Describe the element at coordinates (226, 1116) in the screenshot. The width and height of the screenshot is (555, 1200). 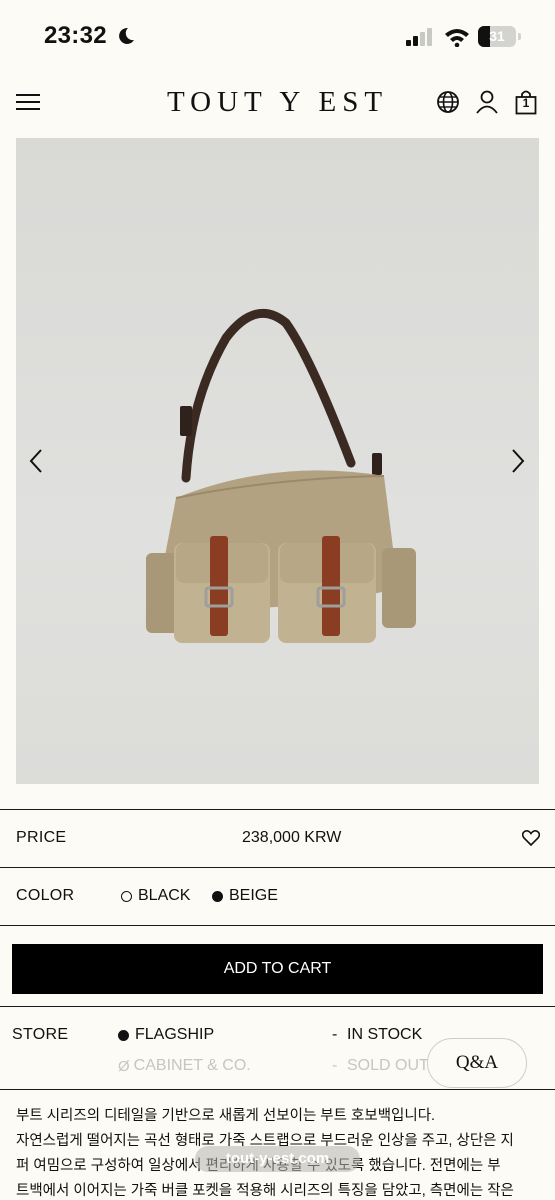
I see `description-line: 부트 시리즈의 디테일을 기반으로 새롭게 선보이는 부트 호보백입니다.` at that location.